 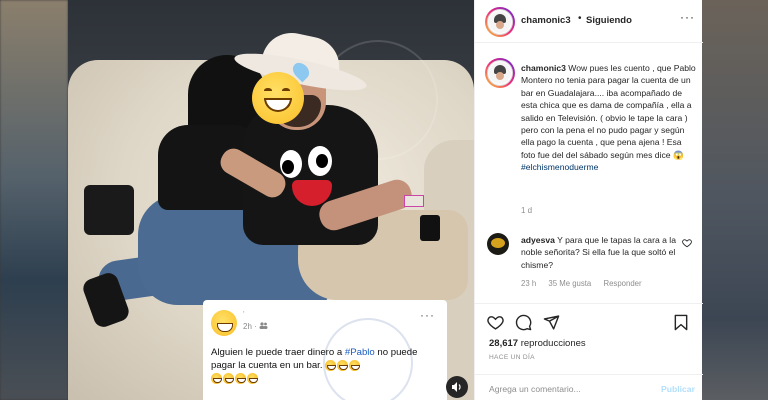 What do you see at coordinates (622, 283) in the screenshot?
I see `reply-button: Responder` at bounding box center [622, 283].